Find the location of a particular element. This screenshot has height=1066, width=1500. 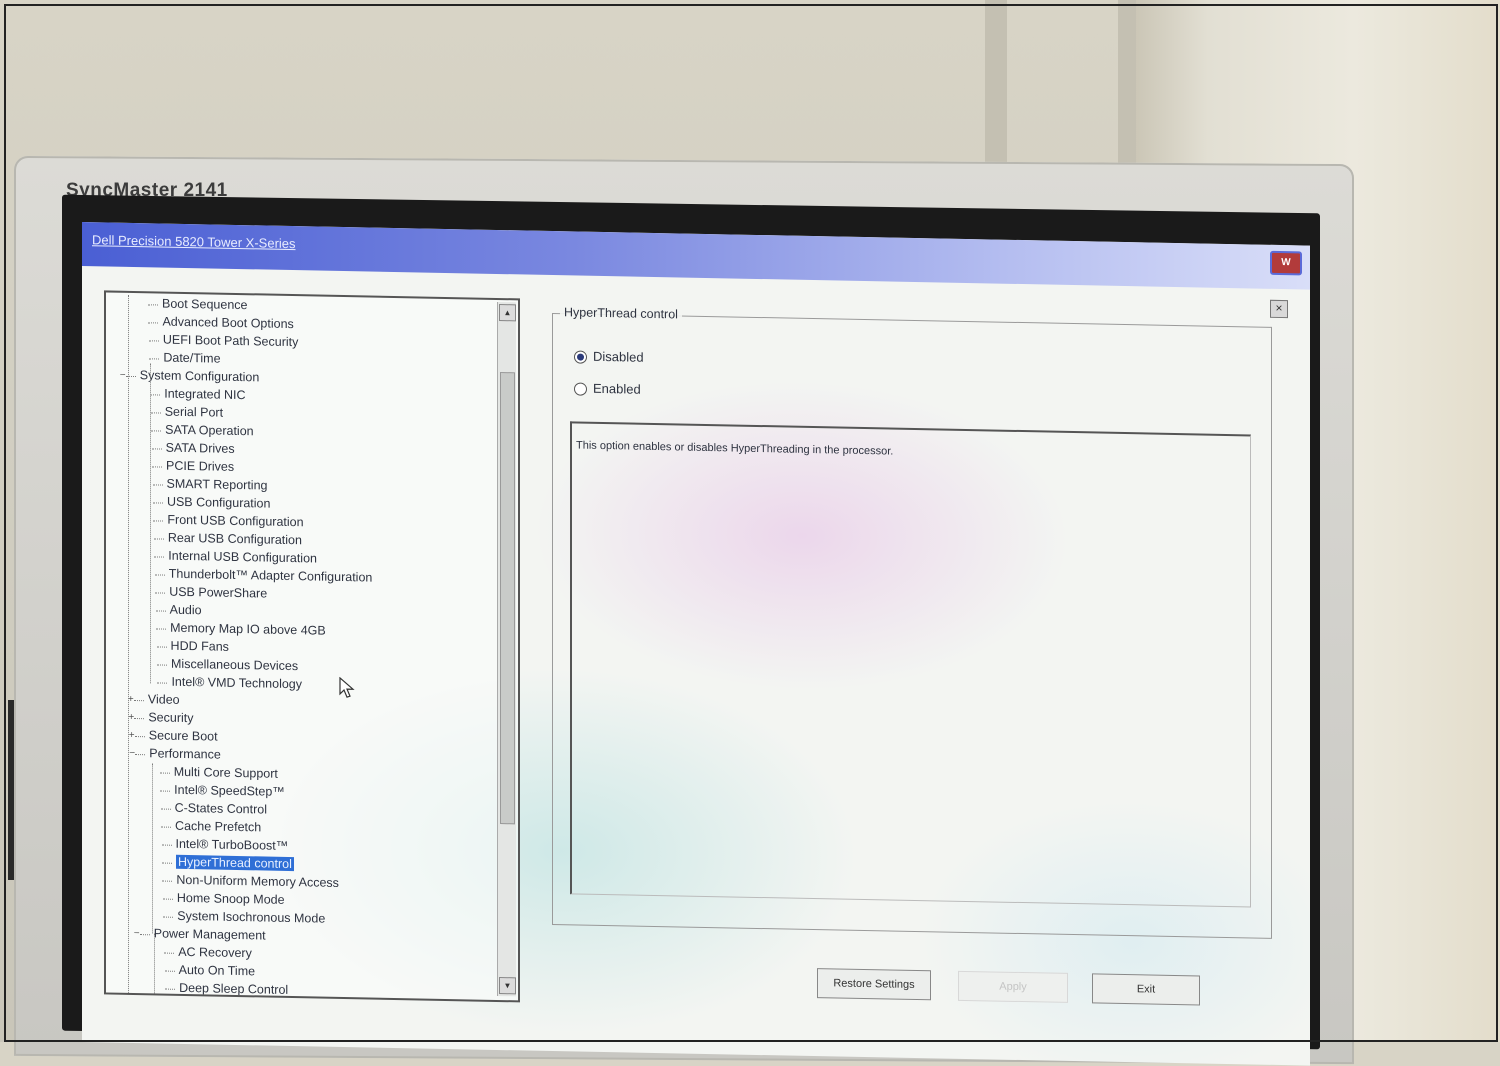

radio-enabled: Enabled is located at coordinates (607, 388).